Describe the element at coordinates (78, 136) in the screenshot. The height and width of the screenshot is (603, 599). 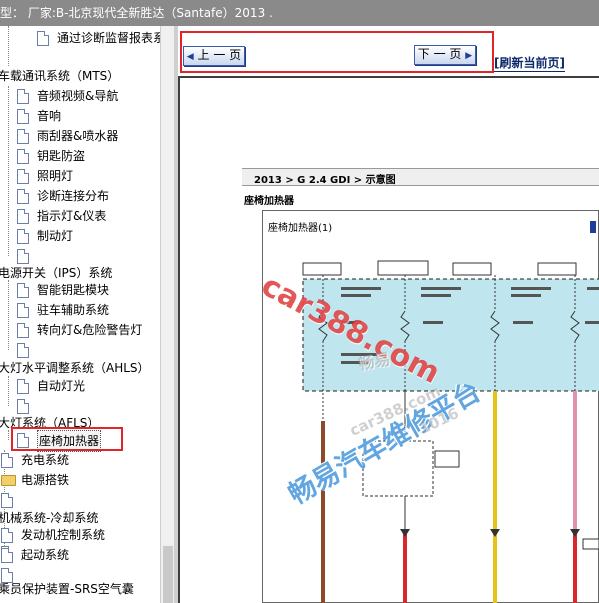
I see `tree-item-label: 雨刮器&喷水器` at that location.